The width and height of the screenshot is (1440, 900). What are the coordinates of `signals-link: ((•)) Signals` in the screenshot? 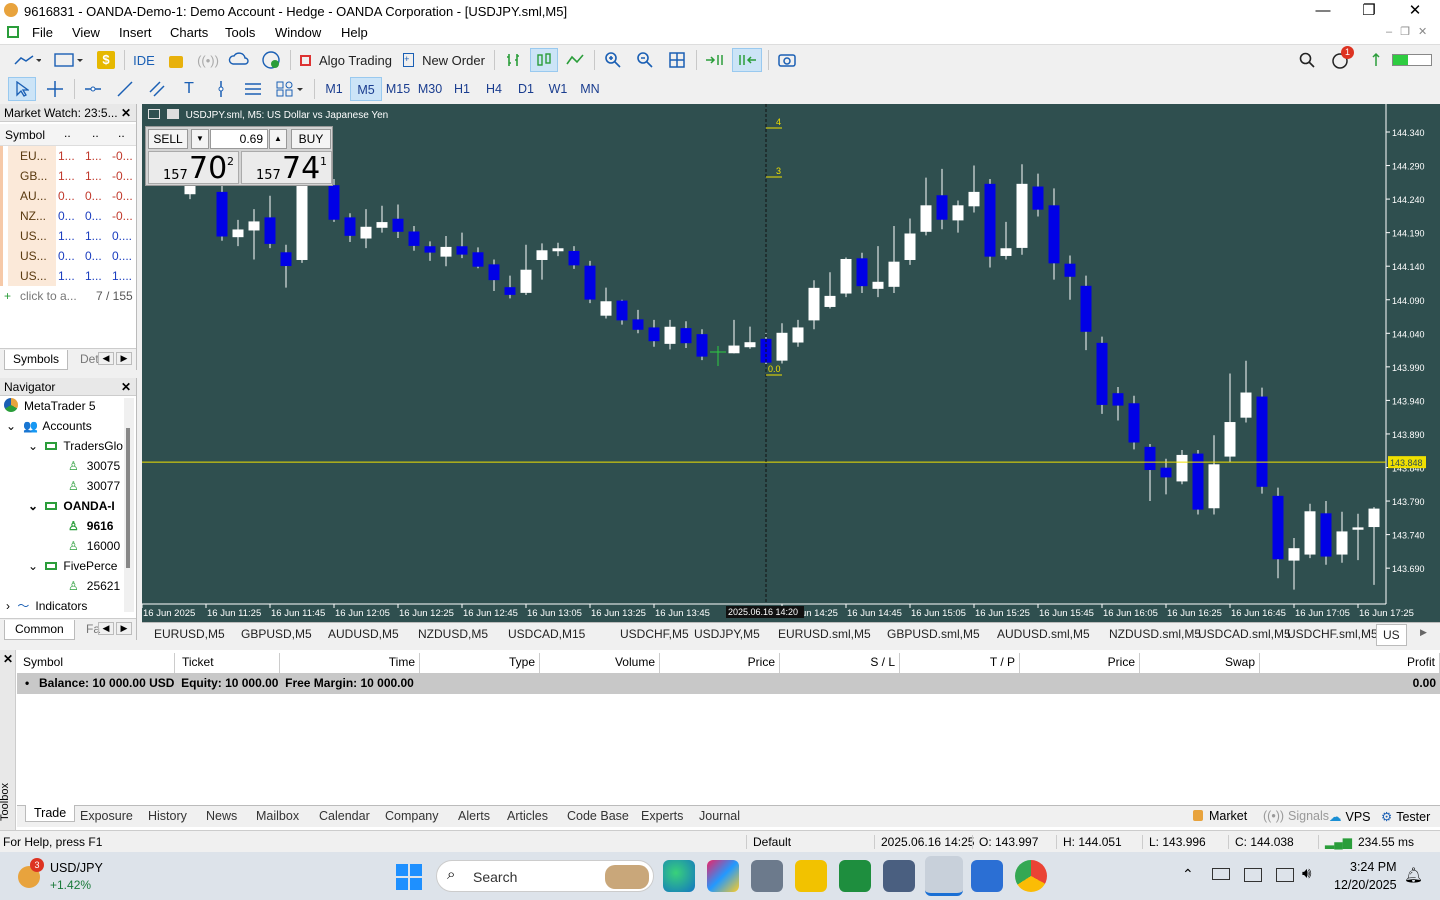 It's located at (1296, 816).